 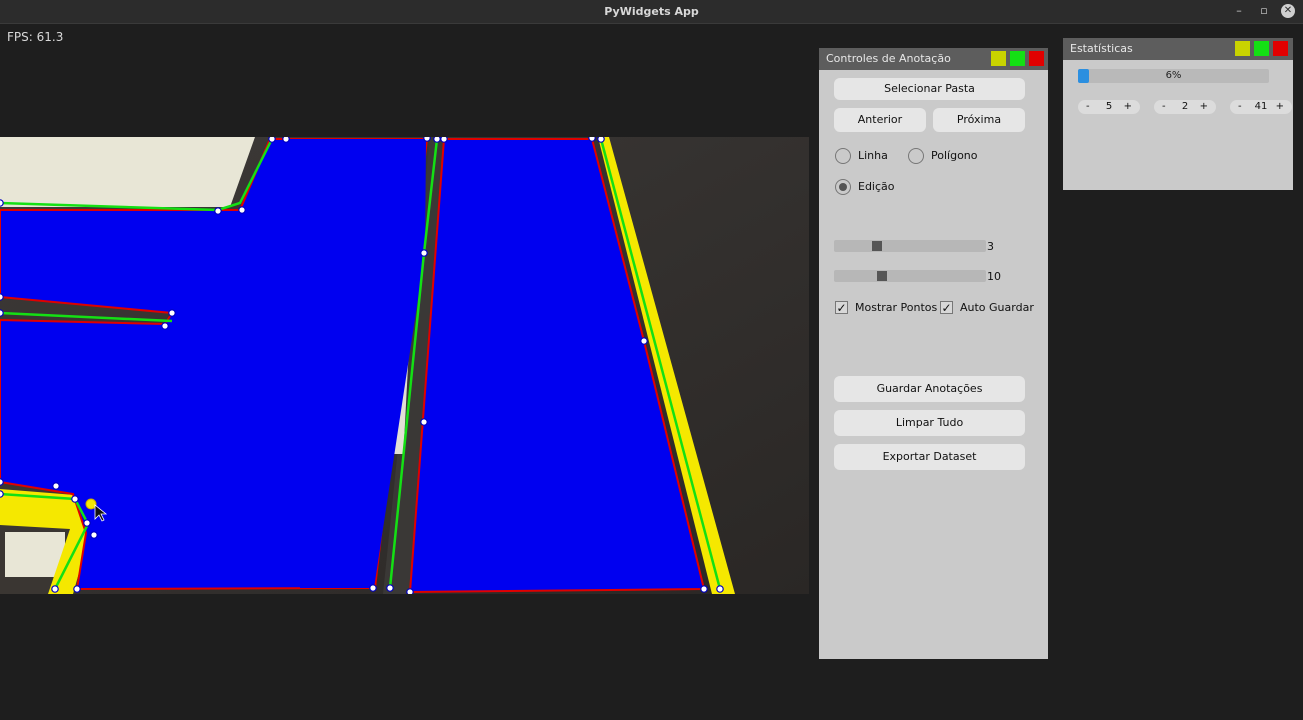 What do you see at coordinates (127, 172) in the screenshot?
I see `wall-background` at bounding box center [127, 172].